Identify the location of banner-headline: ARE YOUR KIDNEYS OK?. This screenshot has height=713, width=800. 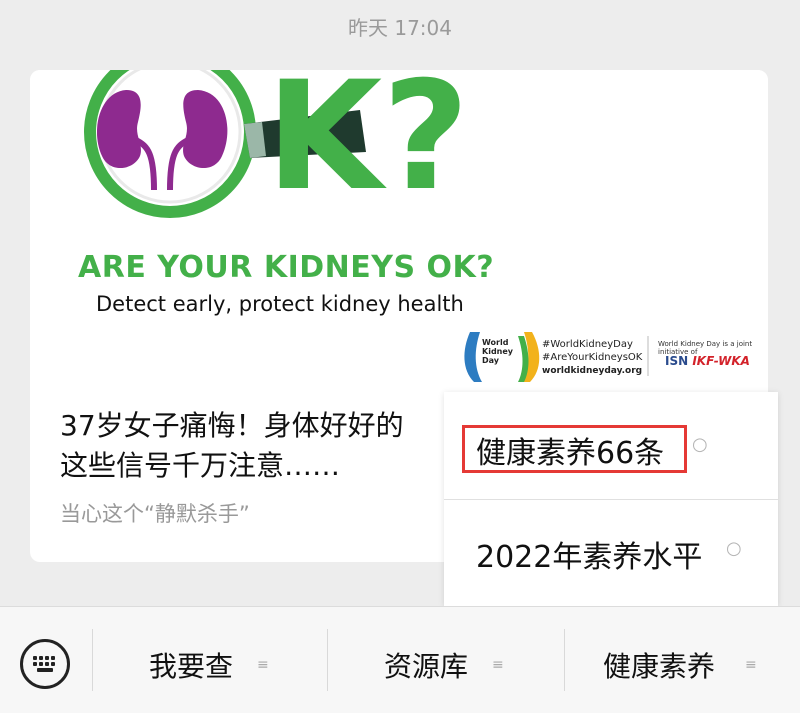
(286, 267).